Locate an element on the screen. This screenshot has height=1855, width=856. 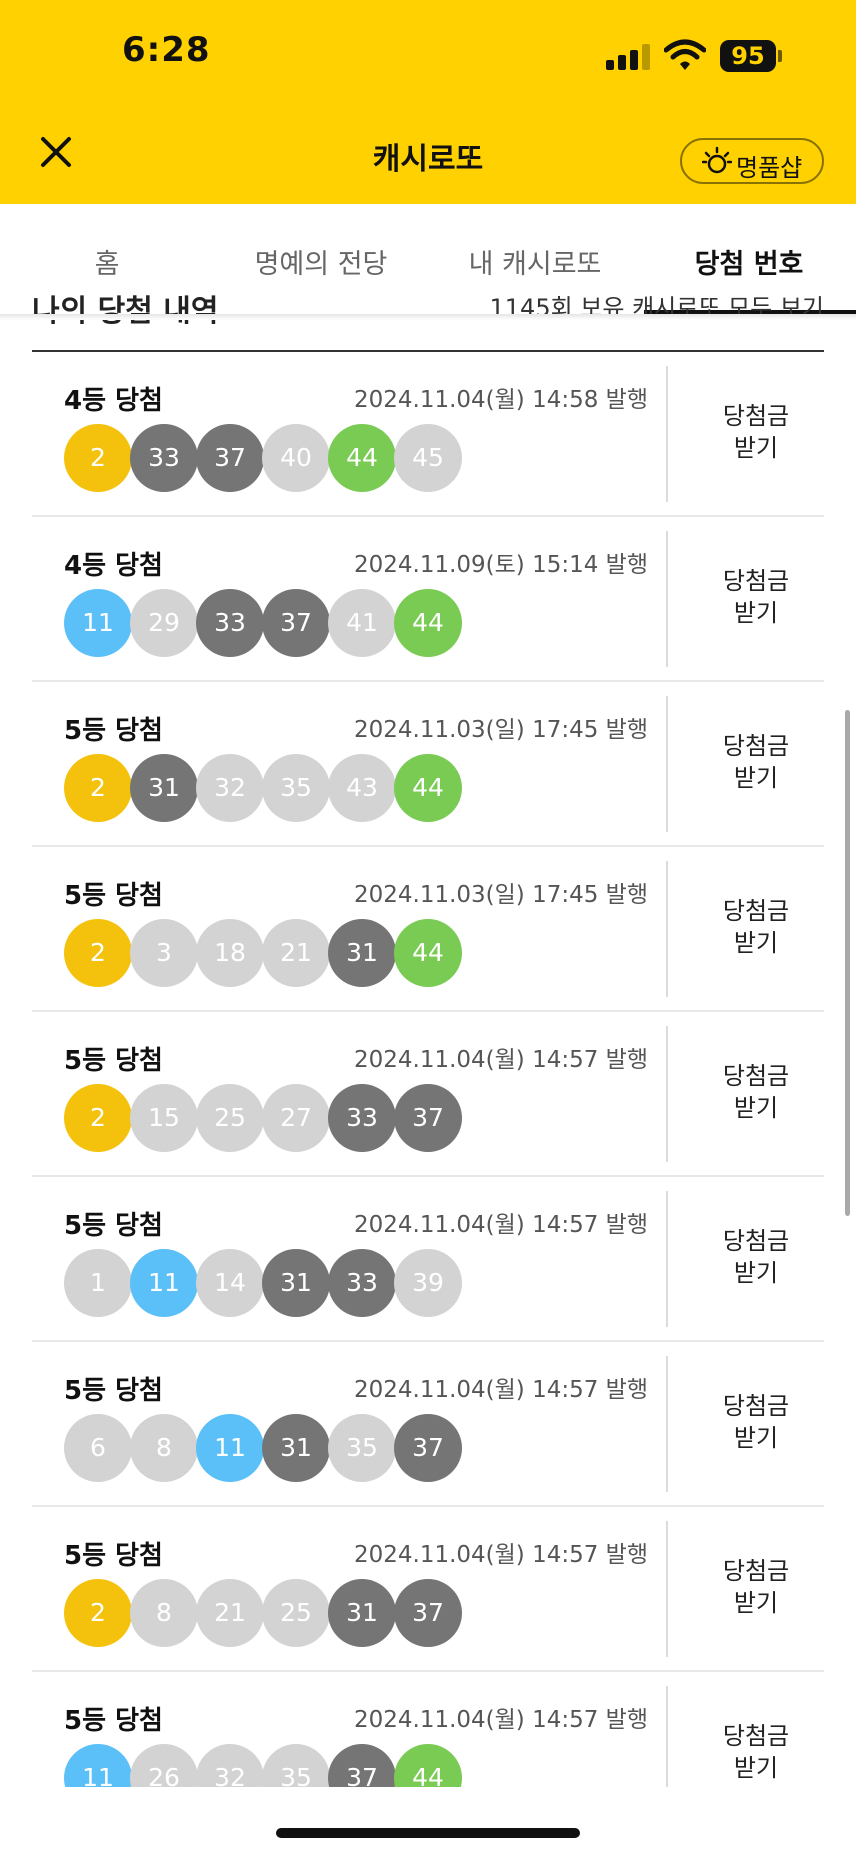
lightbulb-icon is located at coordinates (717, 160).